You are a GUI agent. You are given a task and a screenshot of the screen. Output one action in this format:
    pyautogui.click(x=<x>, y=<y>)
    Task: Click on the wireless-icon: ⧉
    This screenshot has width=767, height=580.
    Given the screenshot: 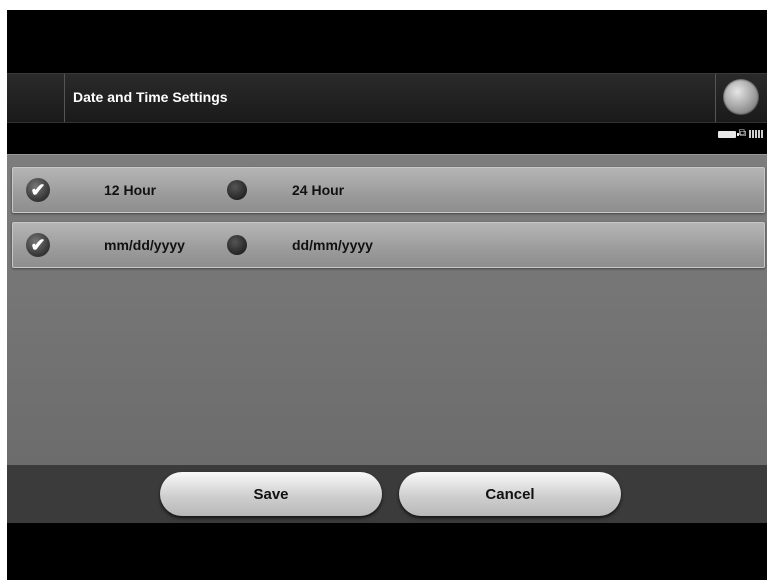 What is the action you would take?
    pyautogui.click(x=742, y=133)
    